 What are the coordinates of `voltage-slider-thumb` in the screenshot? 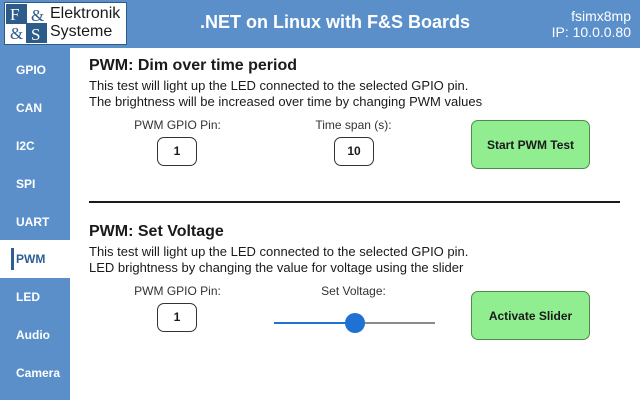 It's located at (354, 323).